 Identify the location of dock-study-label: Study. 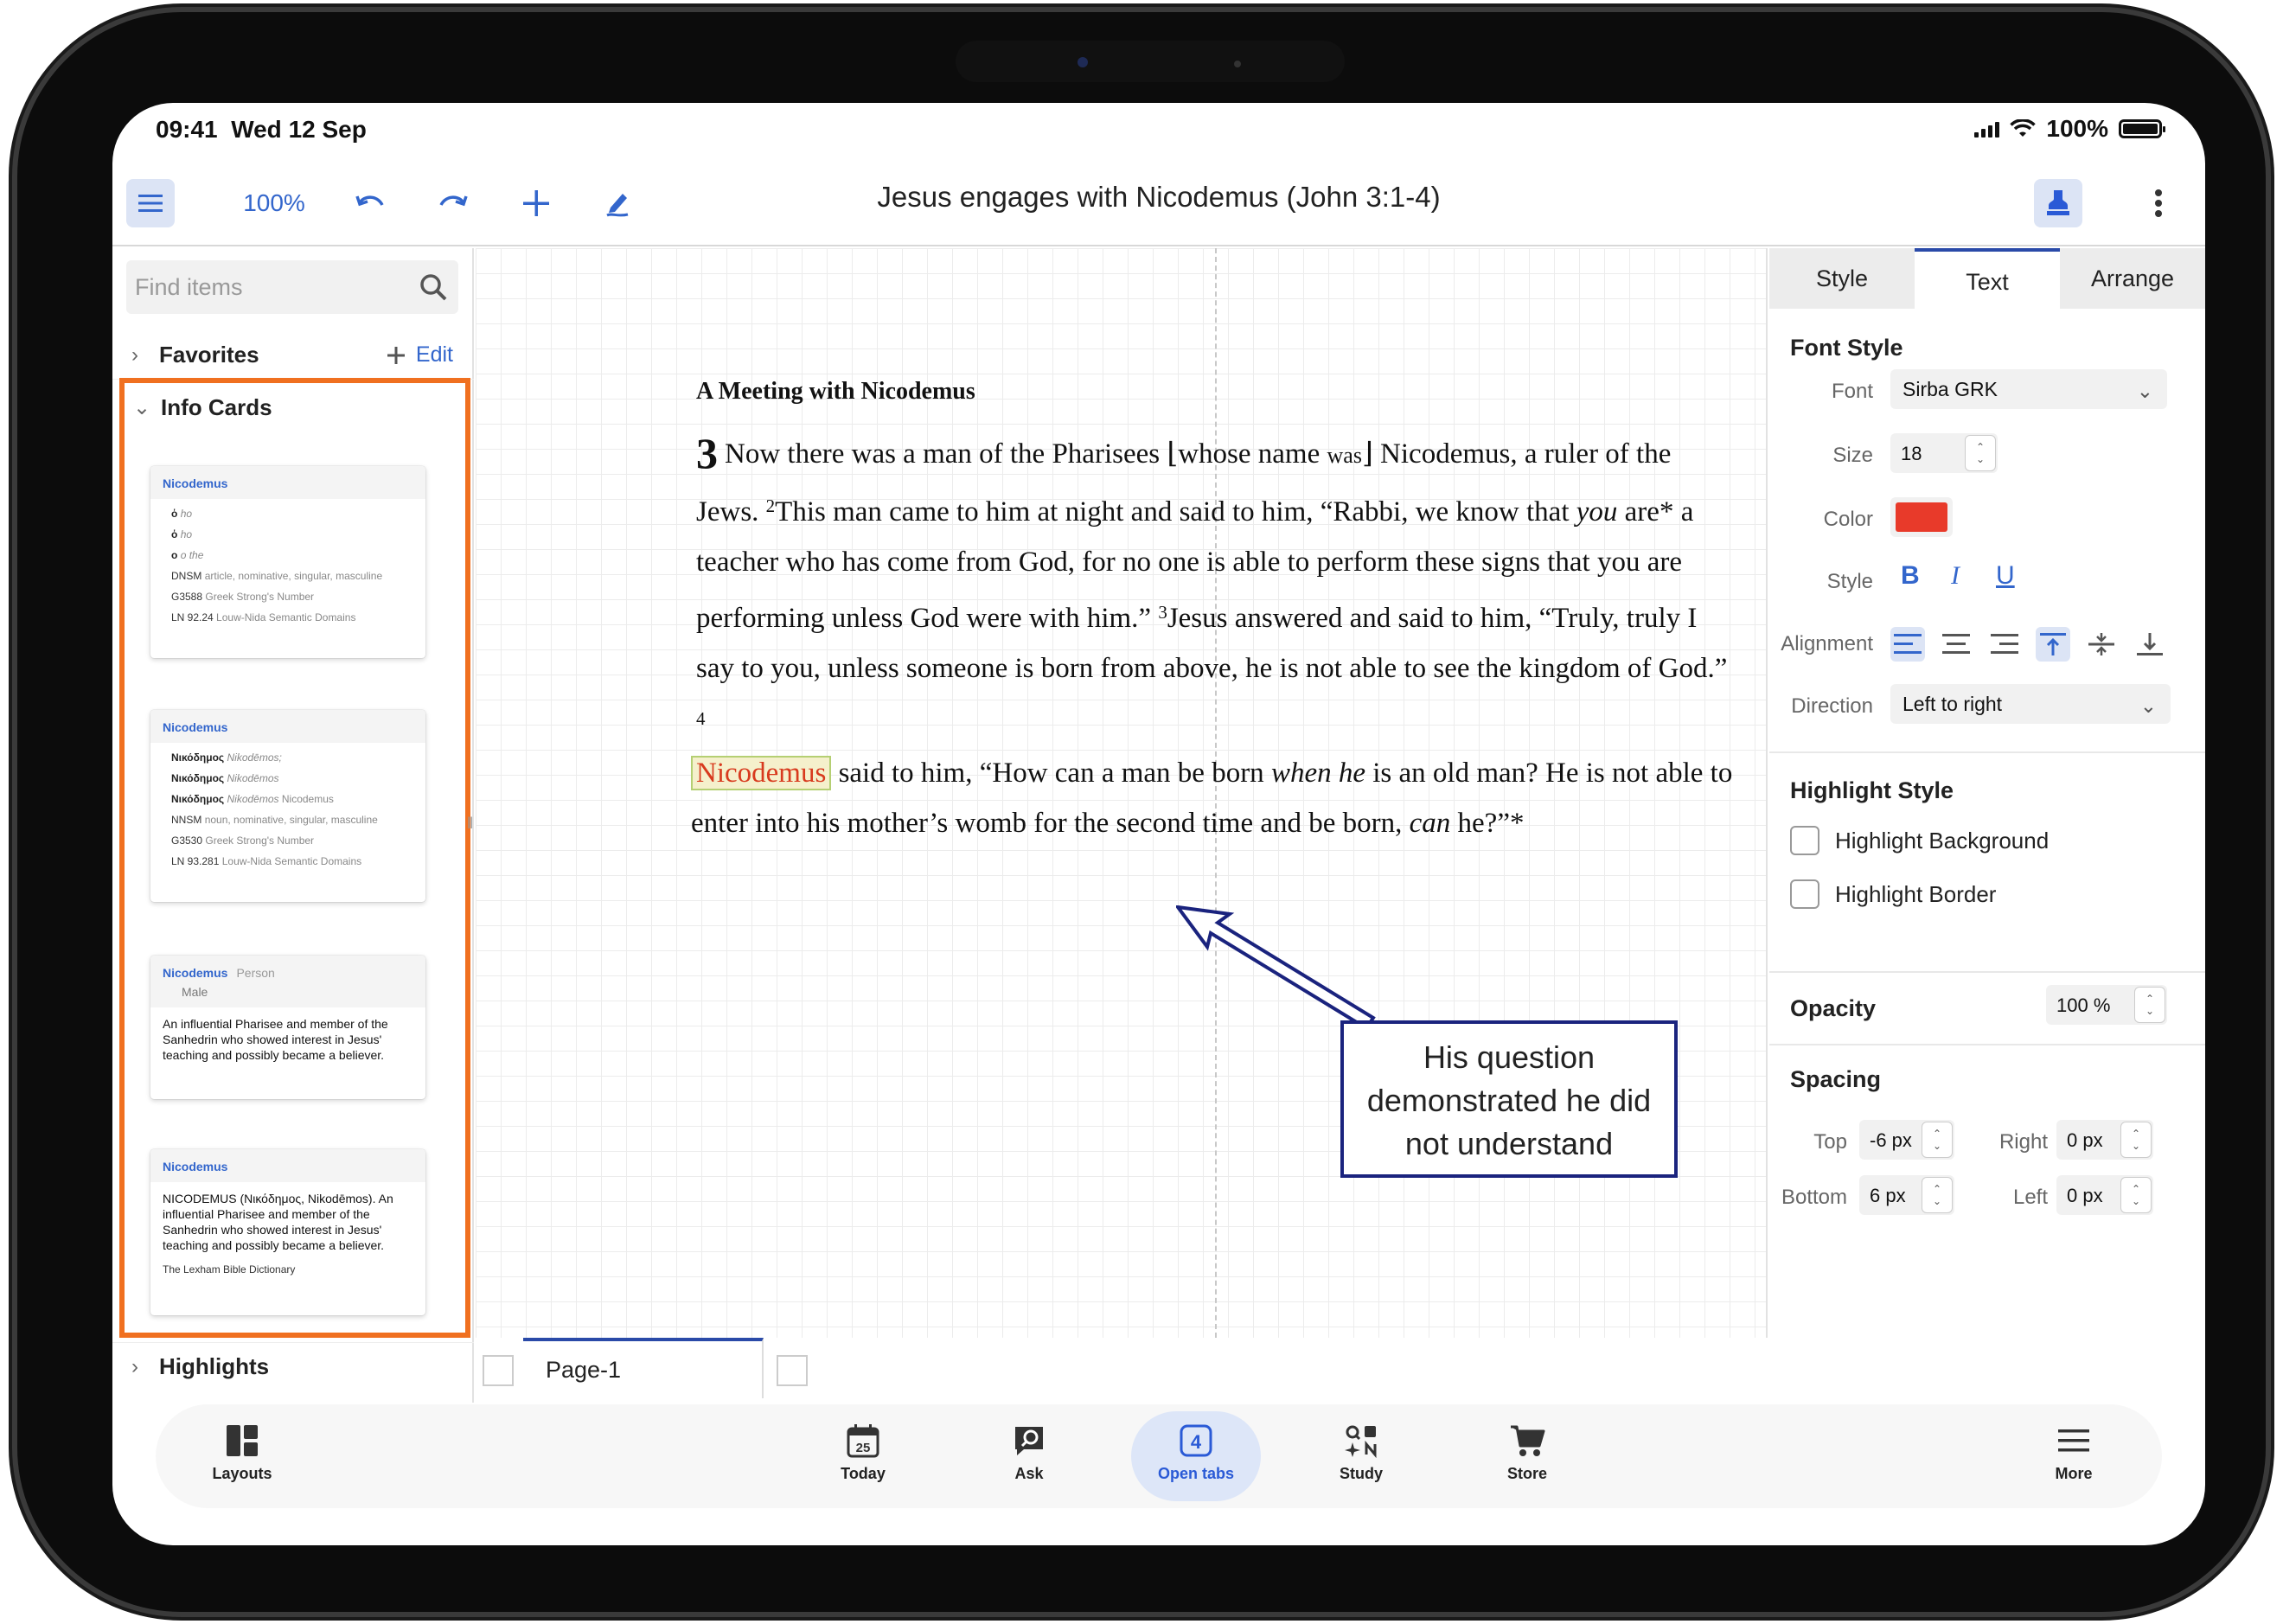
(1361, 1473).